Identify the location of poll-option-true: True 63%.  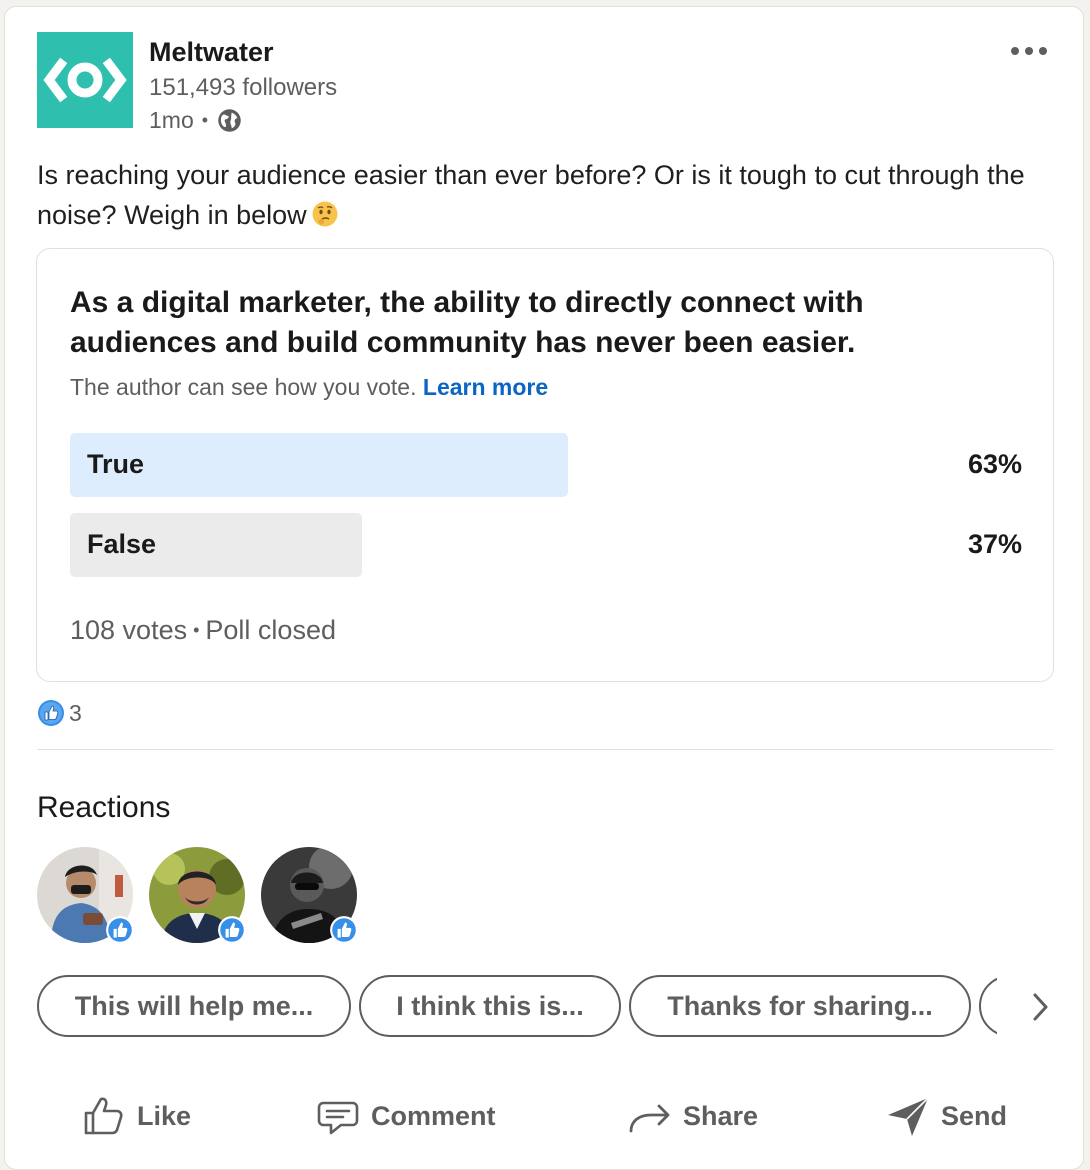
(546, 465).